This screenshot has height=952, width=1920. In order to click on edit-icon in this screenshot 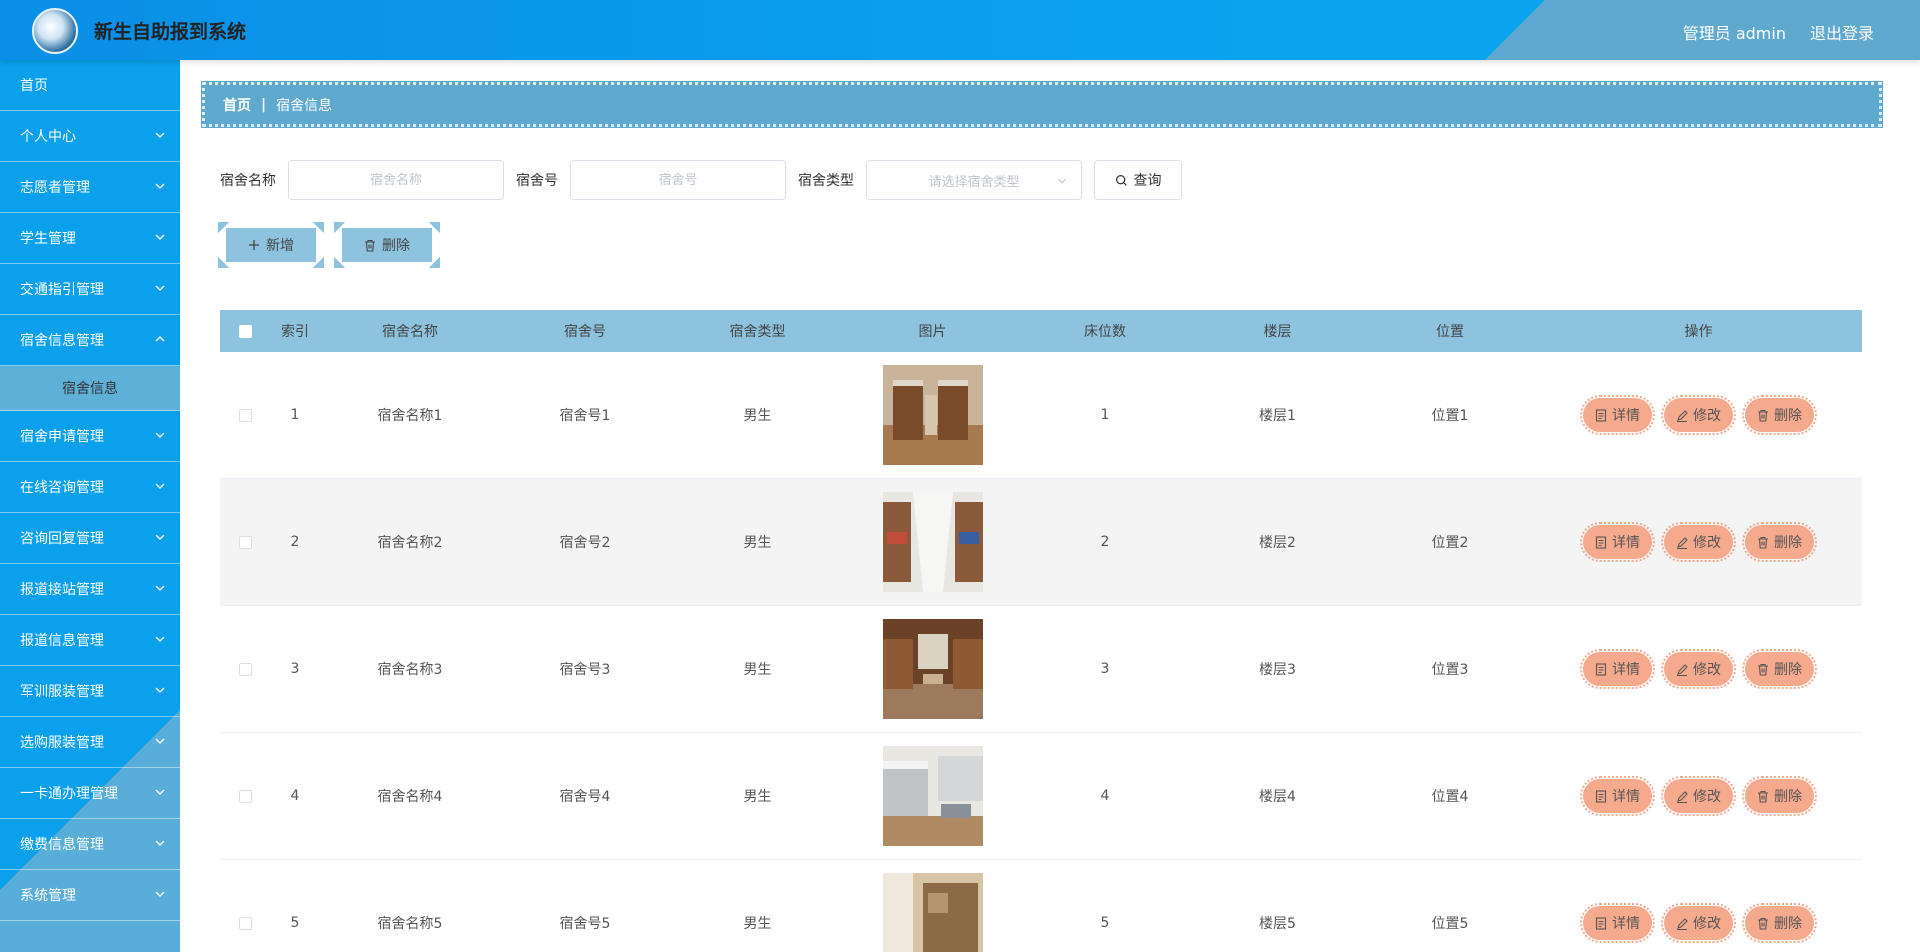, I will do `click(1682, 415)`.